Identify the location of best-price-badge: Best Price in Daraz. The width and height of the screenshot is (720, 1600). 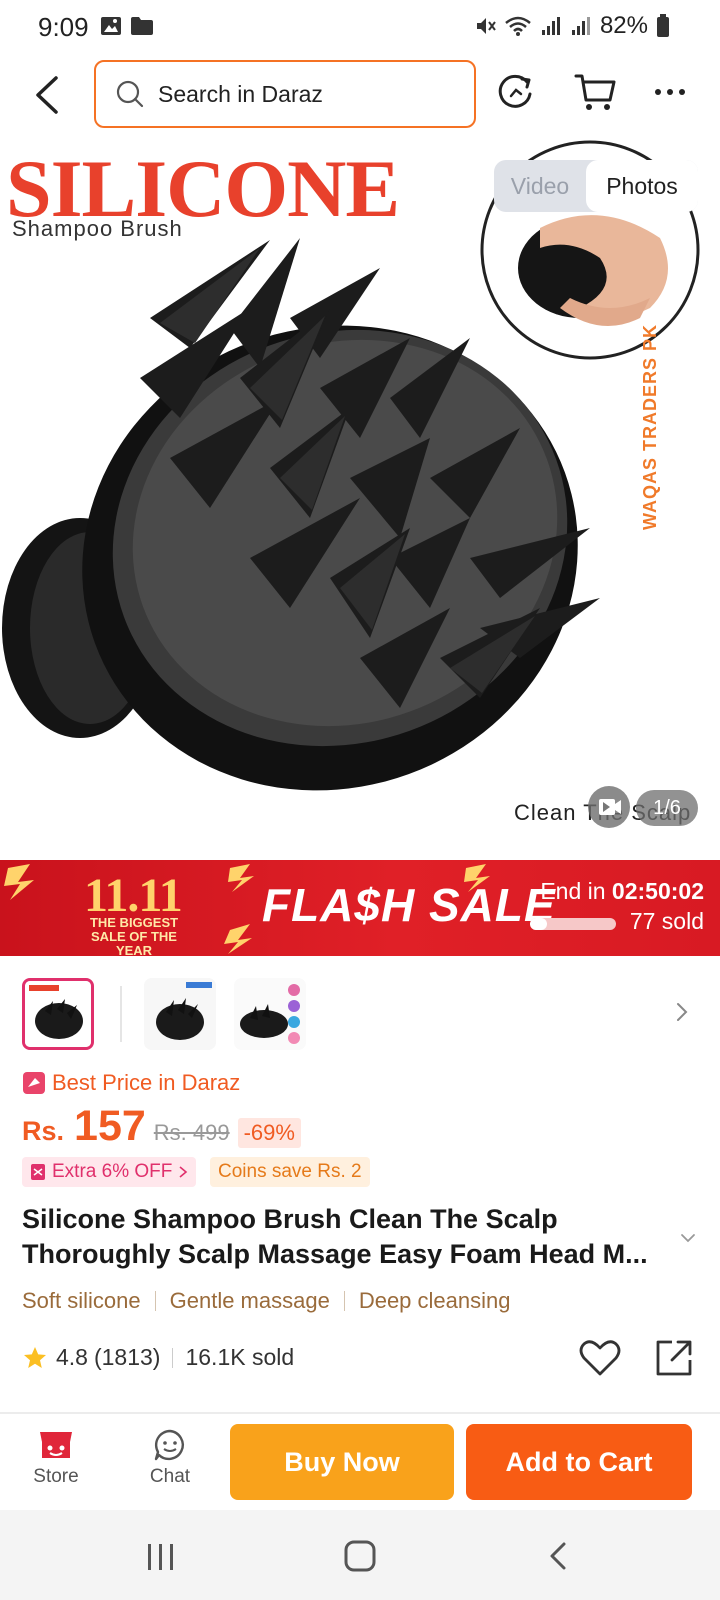
(131, 1083).